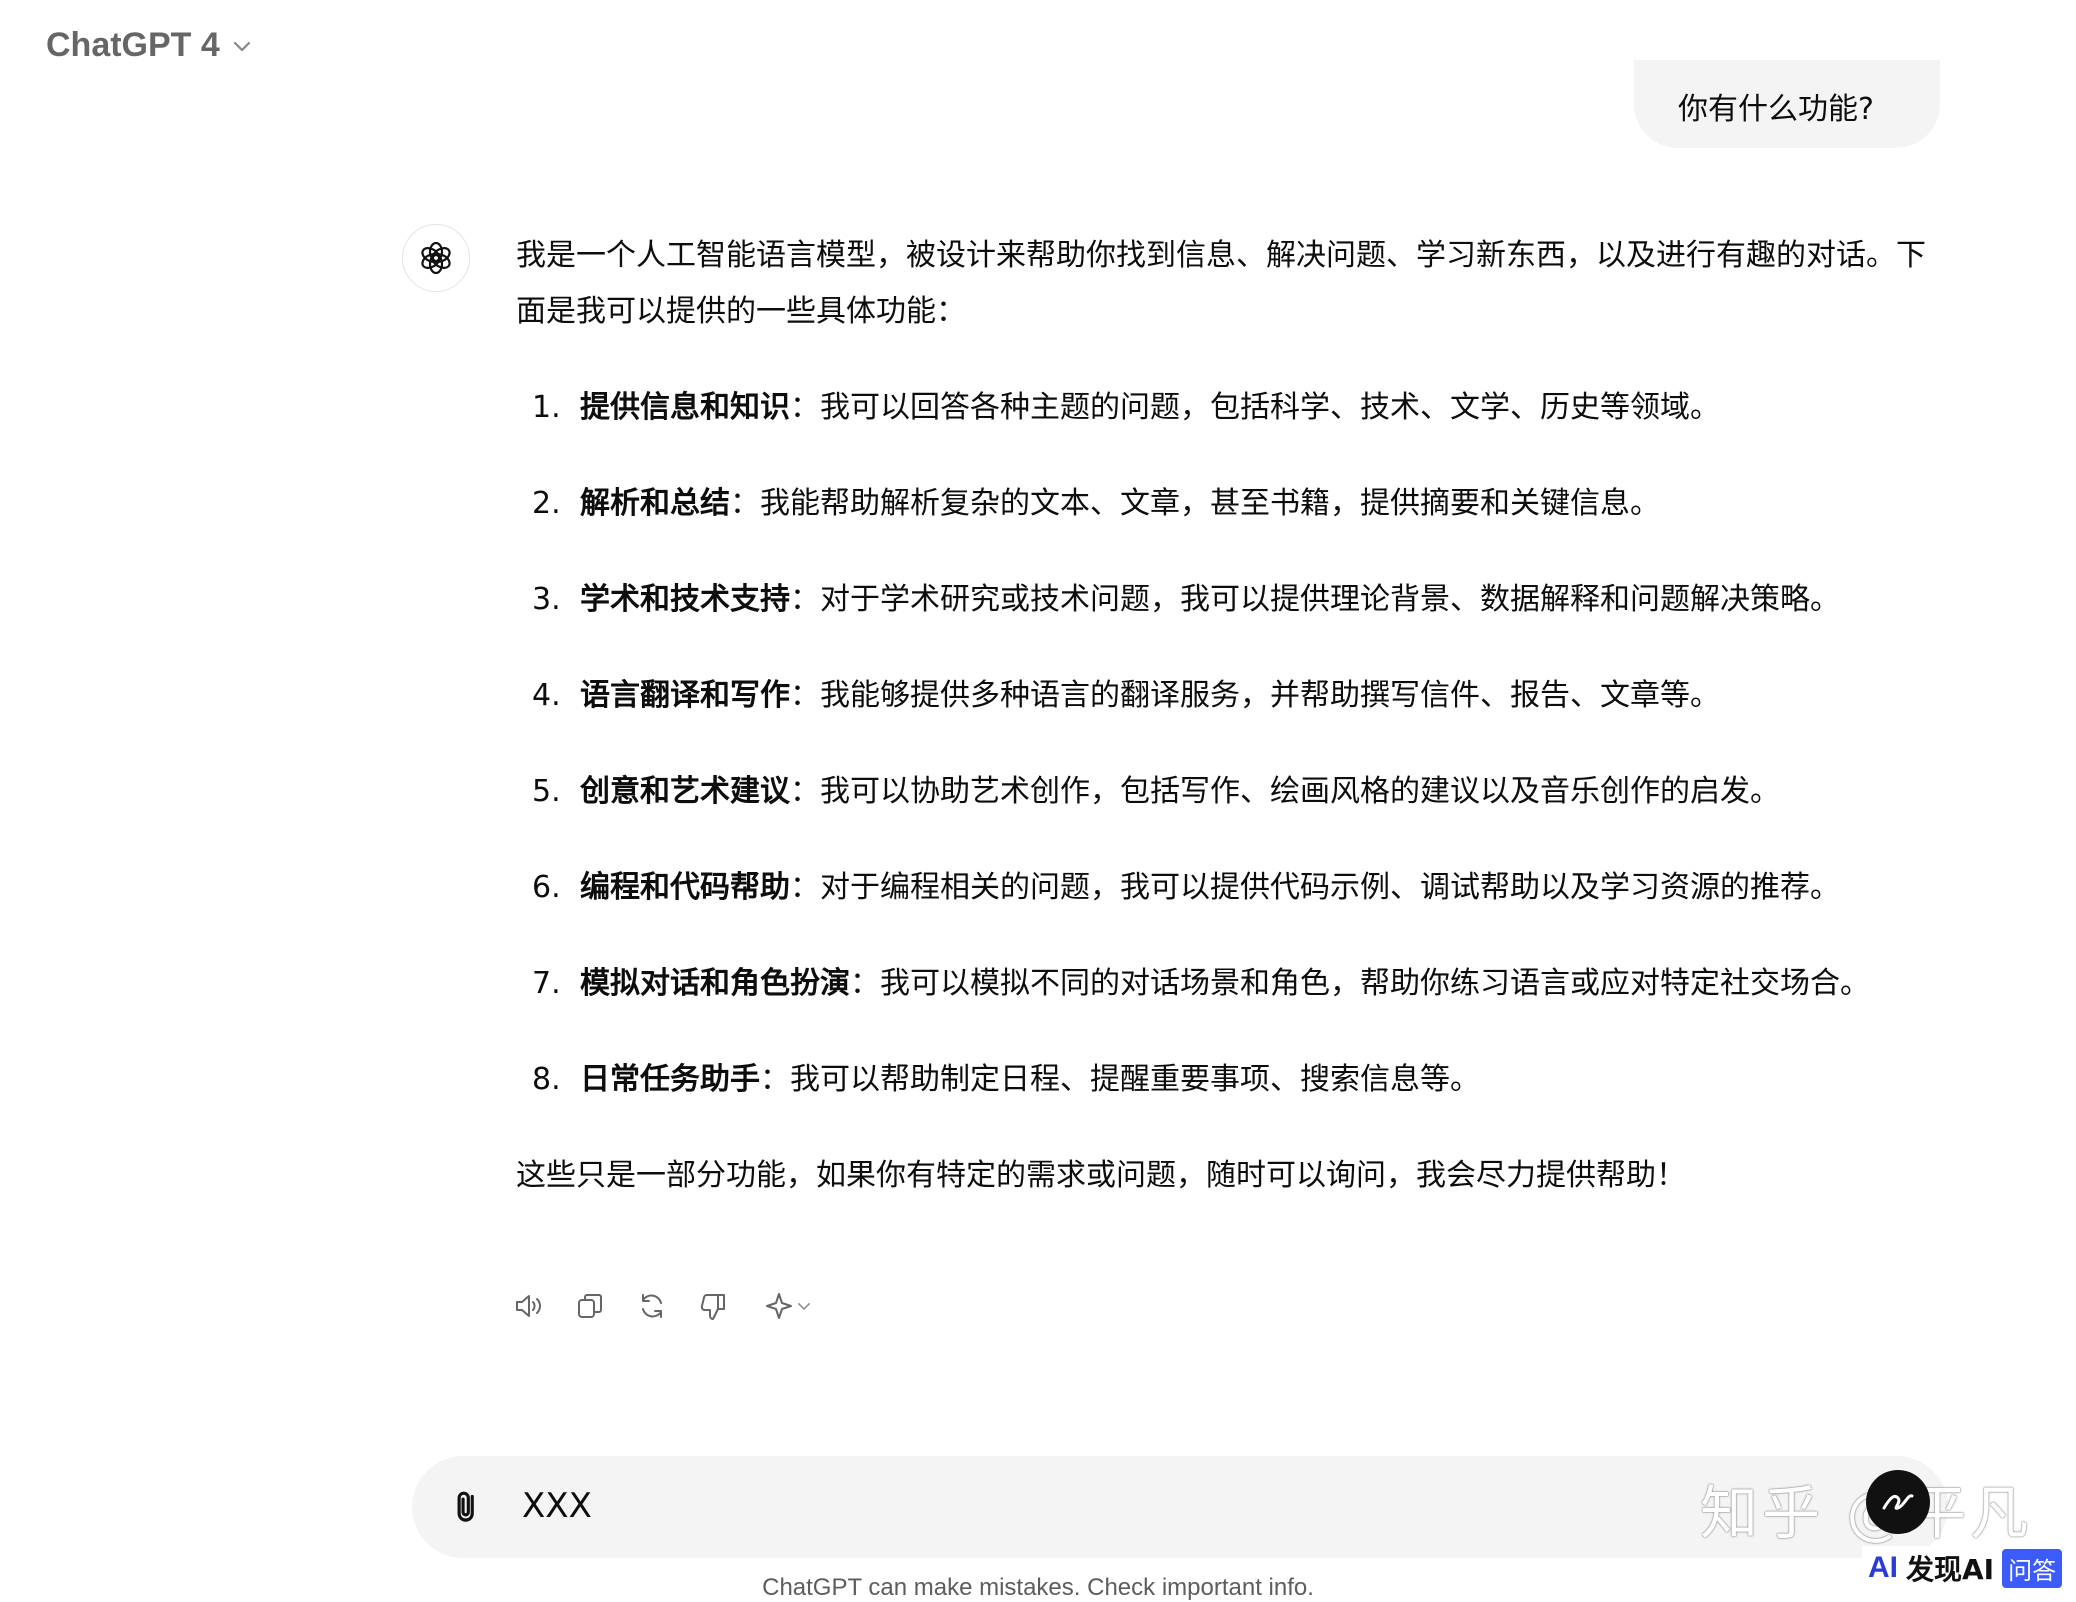 This screenshot has height=1602, width=2076. What do you see at coordinates (1315, 599) in the screenshot?
I see `item-text: ：对于学术研究或技术问题，我可以提供理论背景、数据解释和问题解决策略。` at bounding box center [1315, 599].